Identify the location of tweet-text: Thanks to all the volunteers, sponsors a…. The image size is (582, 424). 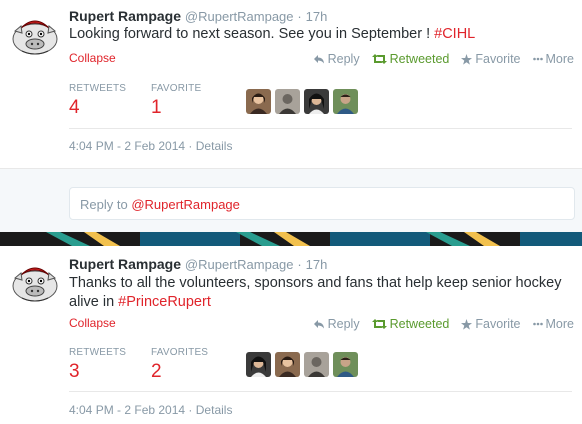
(319, 293).